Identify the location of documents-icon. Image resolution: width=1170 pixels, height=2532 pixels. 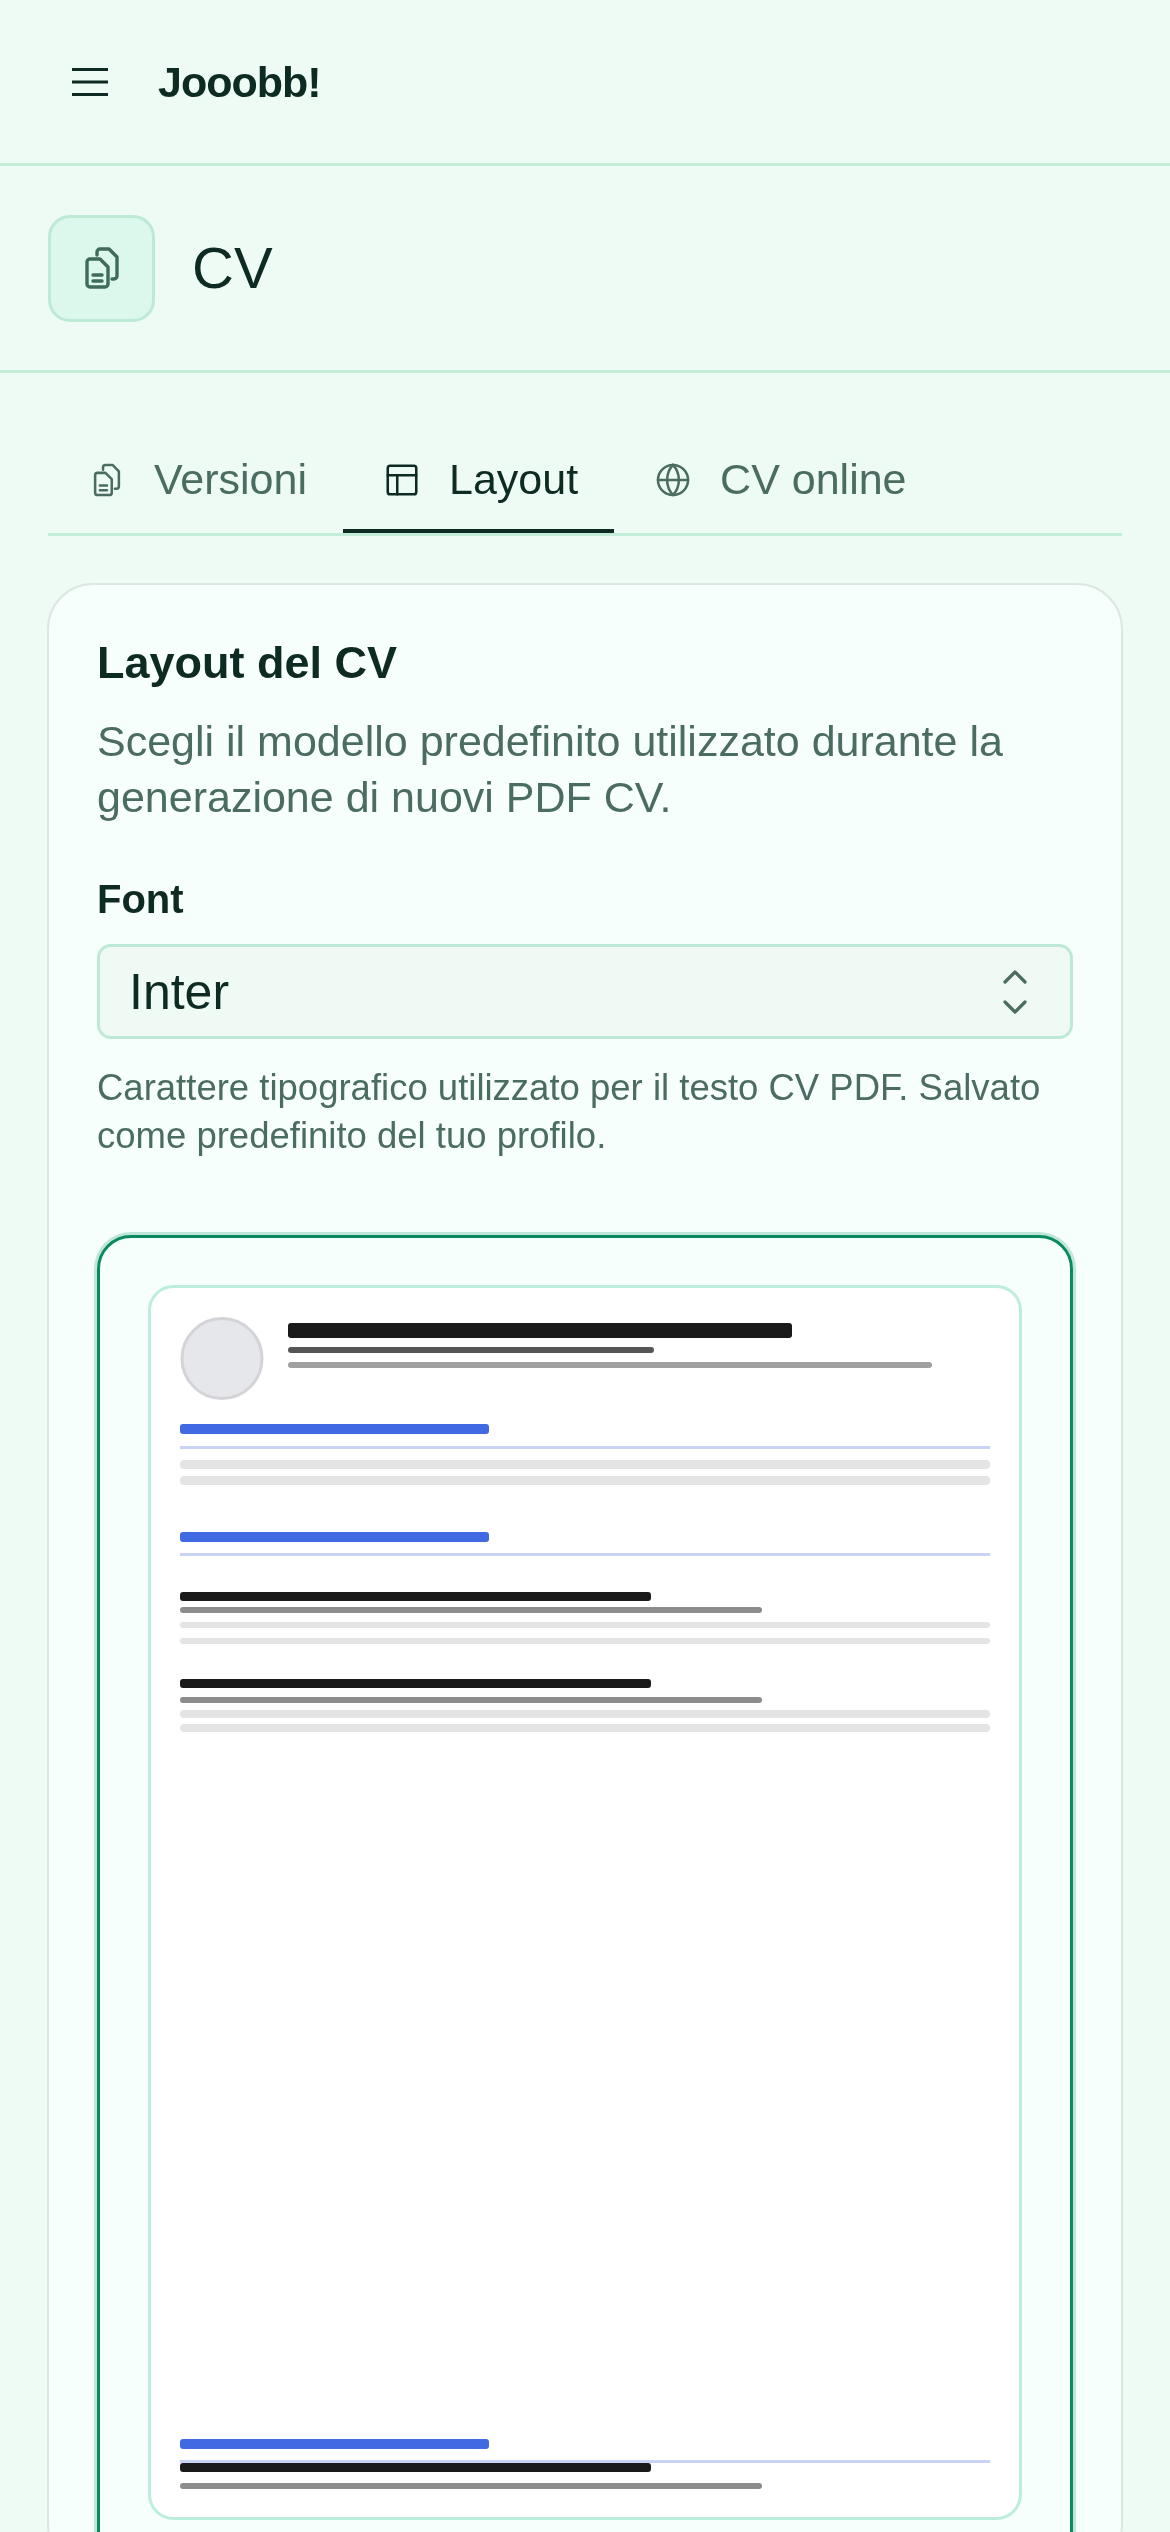
(101, 268).